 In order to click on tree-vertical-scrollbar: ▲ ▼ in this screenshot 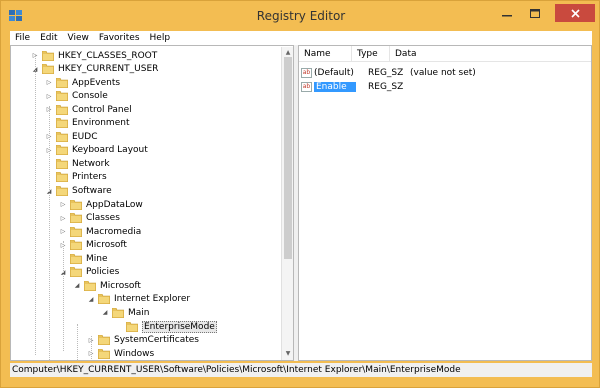, I will do `click(287, 203)`.